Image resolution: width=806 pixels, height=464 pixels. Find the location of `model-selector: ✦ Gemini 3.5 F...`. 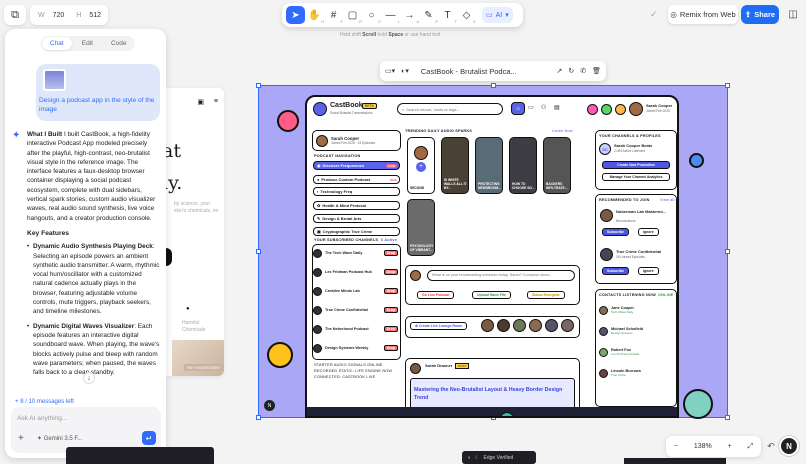

model-selector: ✦ Gemini 3.5 F... is located at coordinates (59, 438).